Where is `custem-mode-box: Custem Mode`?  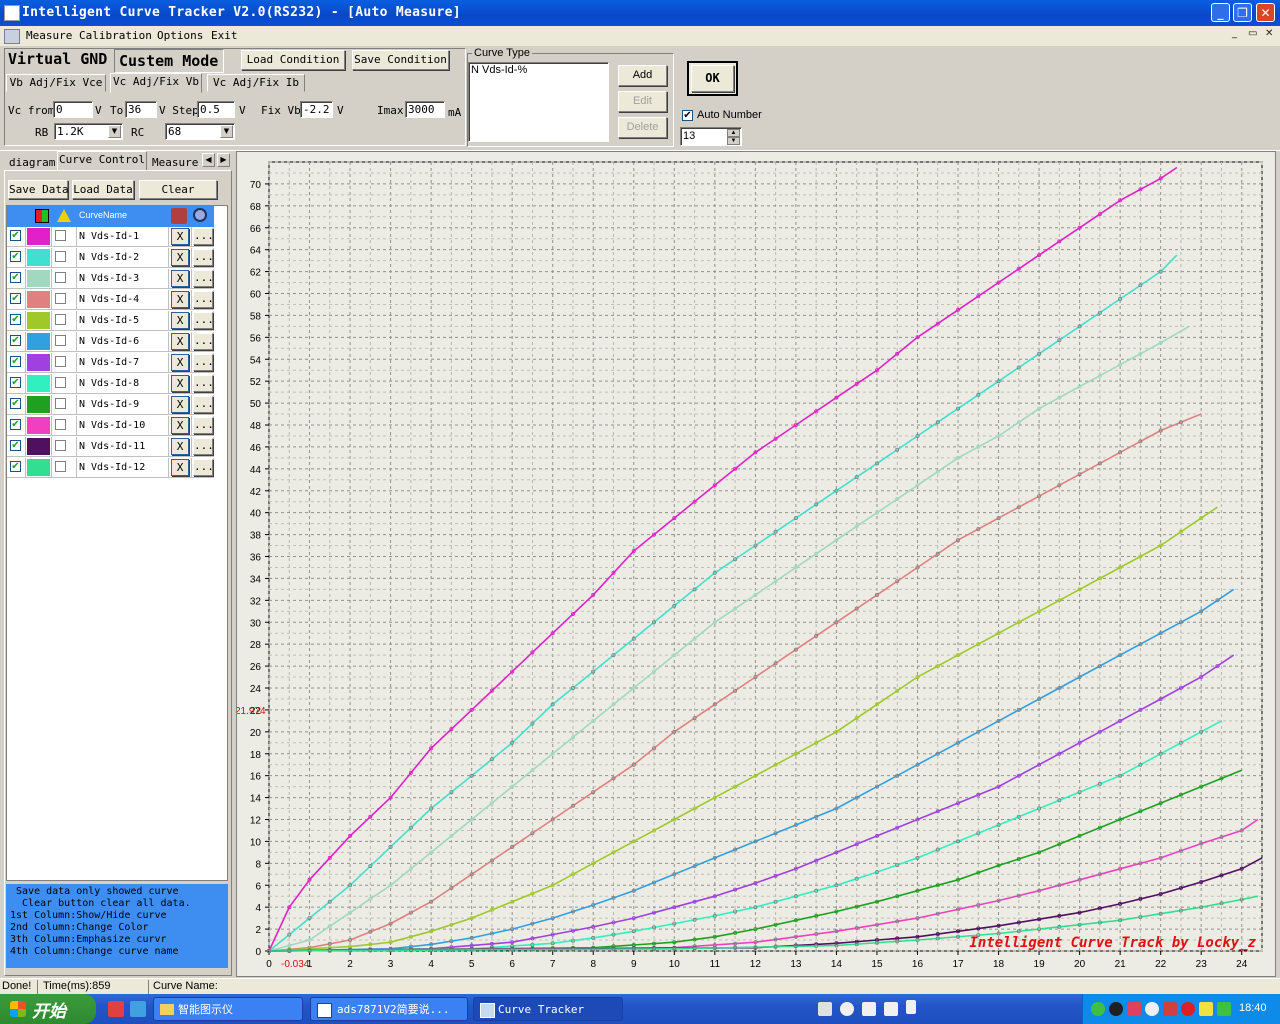 custem-mode-box: Custem Mode is located at coordinates (169, 61).